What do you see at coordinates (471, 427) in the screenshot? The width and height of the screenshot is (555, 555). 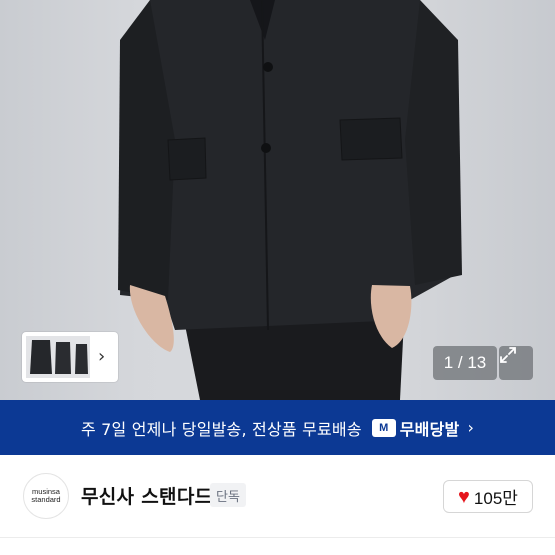 I see `chevron-right-icon: ›` at bounding box center [471, 427].